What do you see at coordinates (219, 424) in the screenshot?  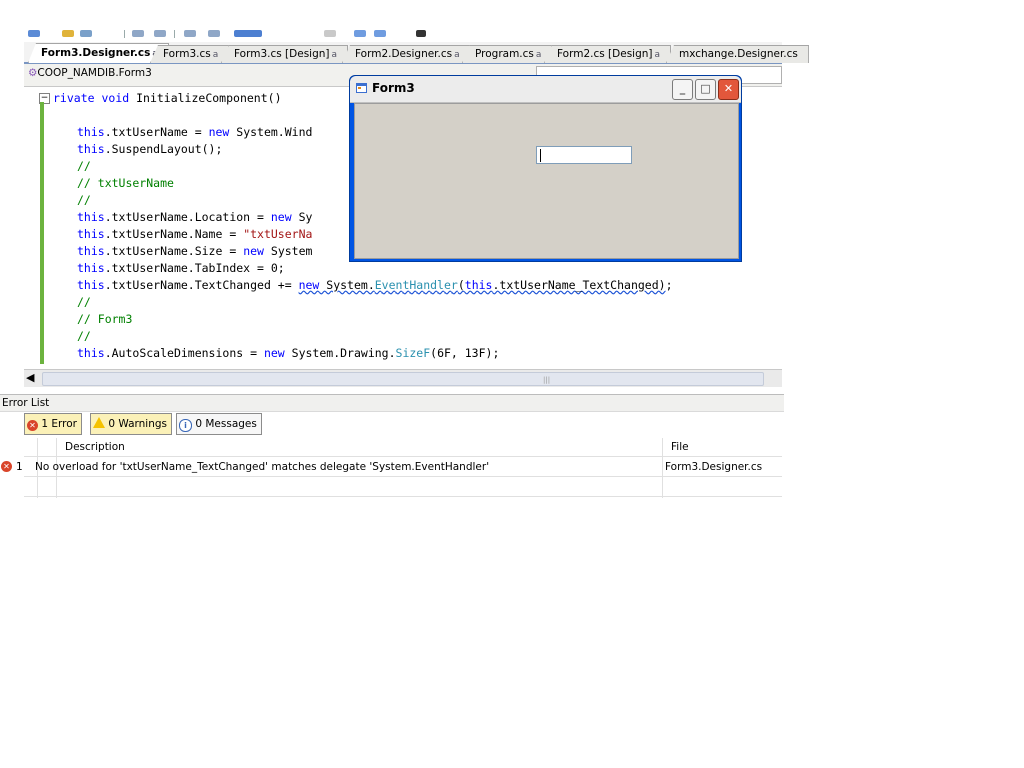 I see `messages-filter-button: i 0 Messages` at bounding box center [219, 424].